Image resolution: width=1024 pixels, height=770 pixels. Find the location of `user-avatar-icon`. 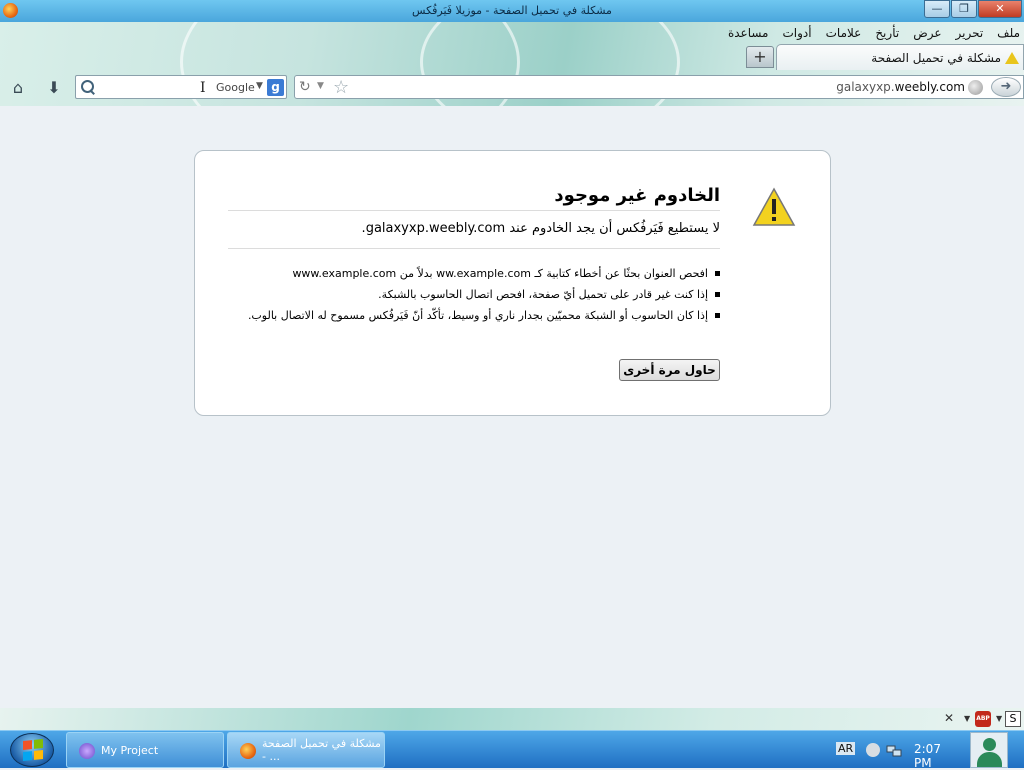

user-avatar-icon is located at coordinates (989, 750).